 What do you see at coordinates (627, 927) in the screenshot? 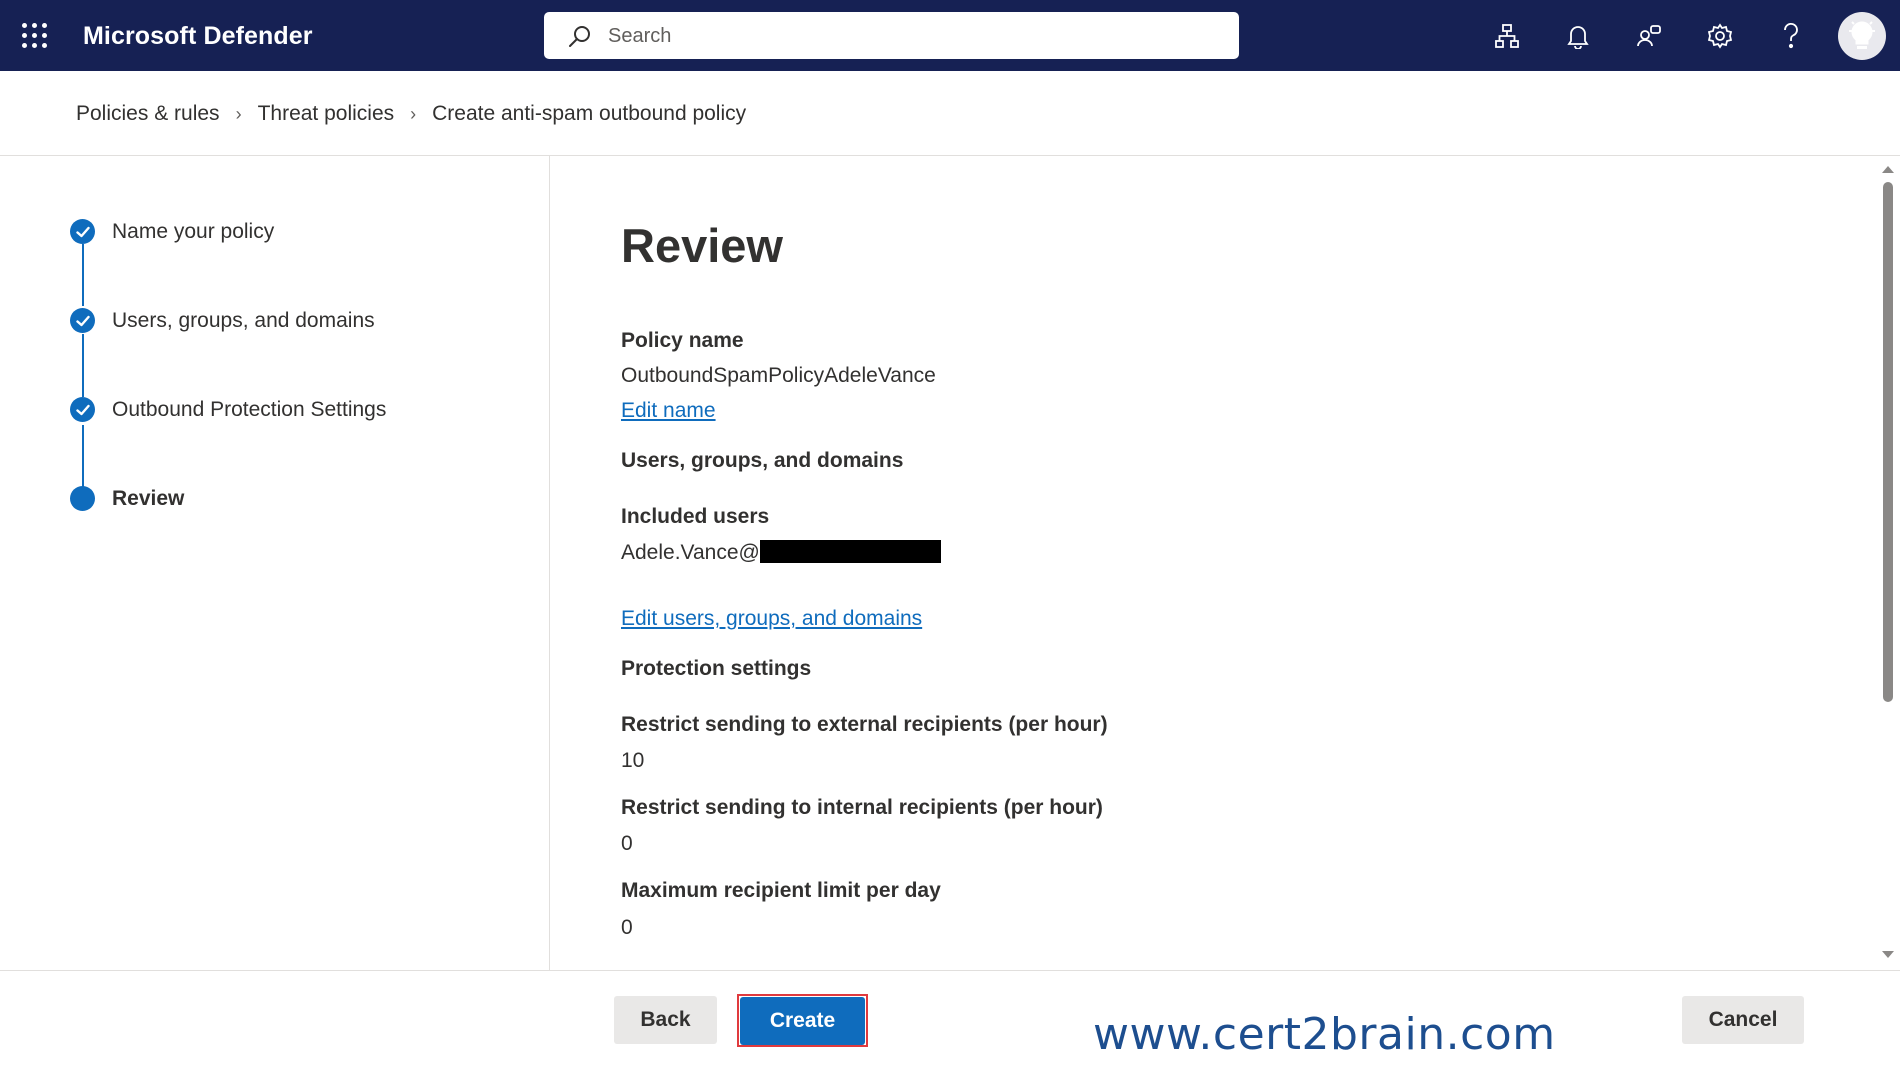
I see `daily-limit-value: 0` at bounding box center [627, 927].